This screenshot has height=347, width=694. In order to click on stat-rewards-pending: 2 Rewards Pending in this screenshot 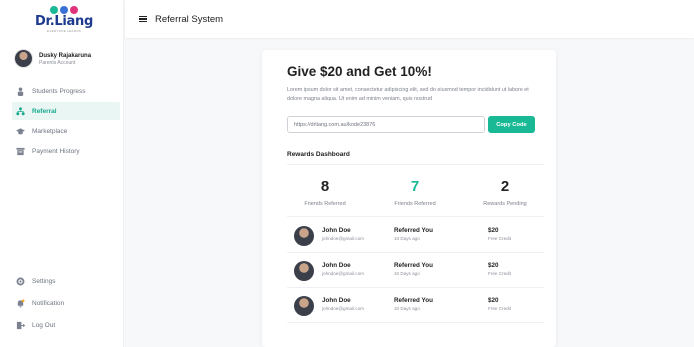, I will do `click(505, 192)`.